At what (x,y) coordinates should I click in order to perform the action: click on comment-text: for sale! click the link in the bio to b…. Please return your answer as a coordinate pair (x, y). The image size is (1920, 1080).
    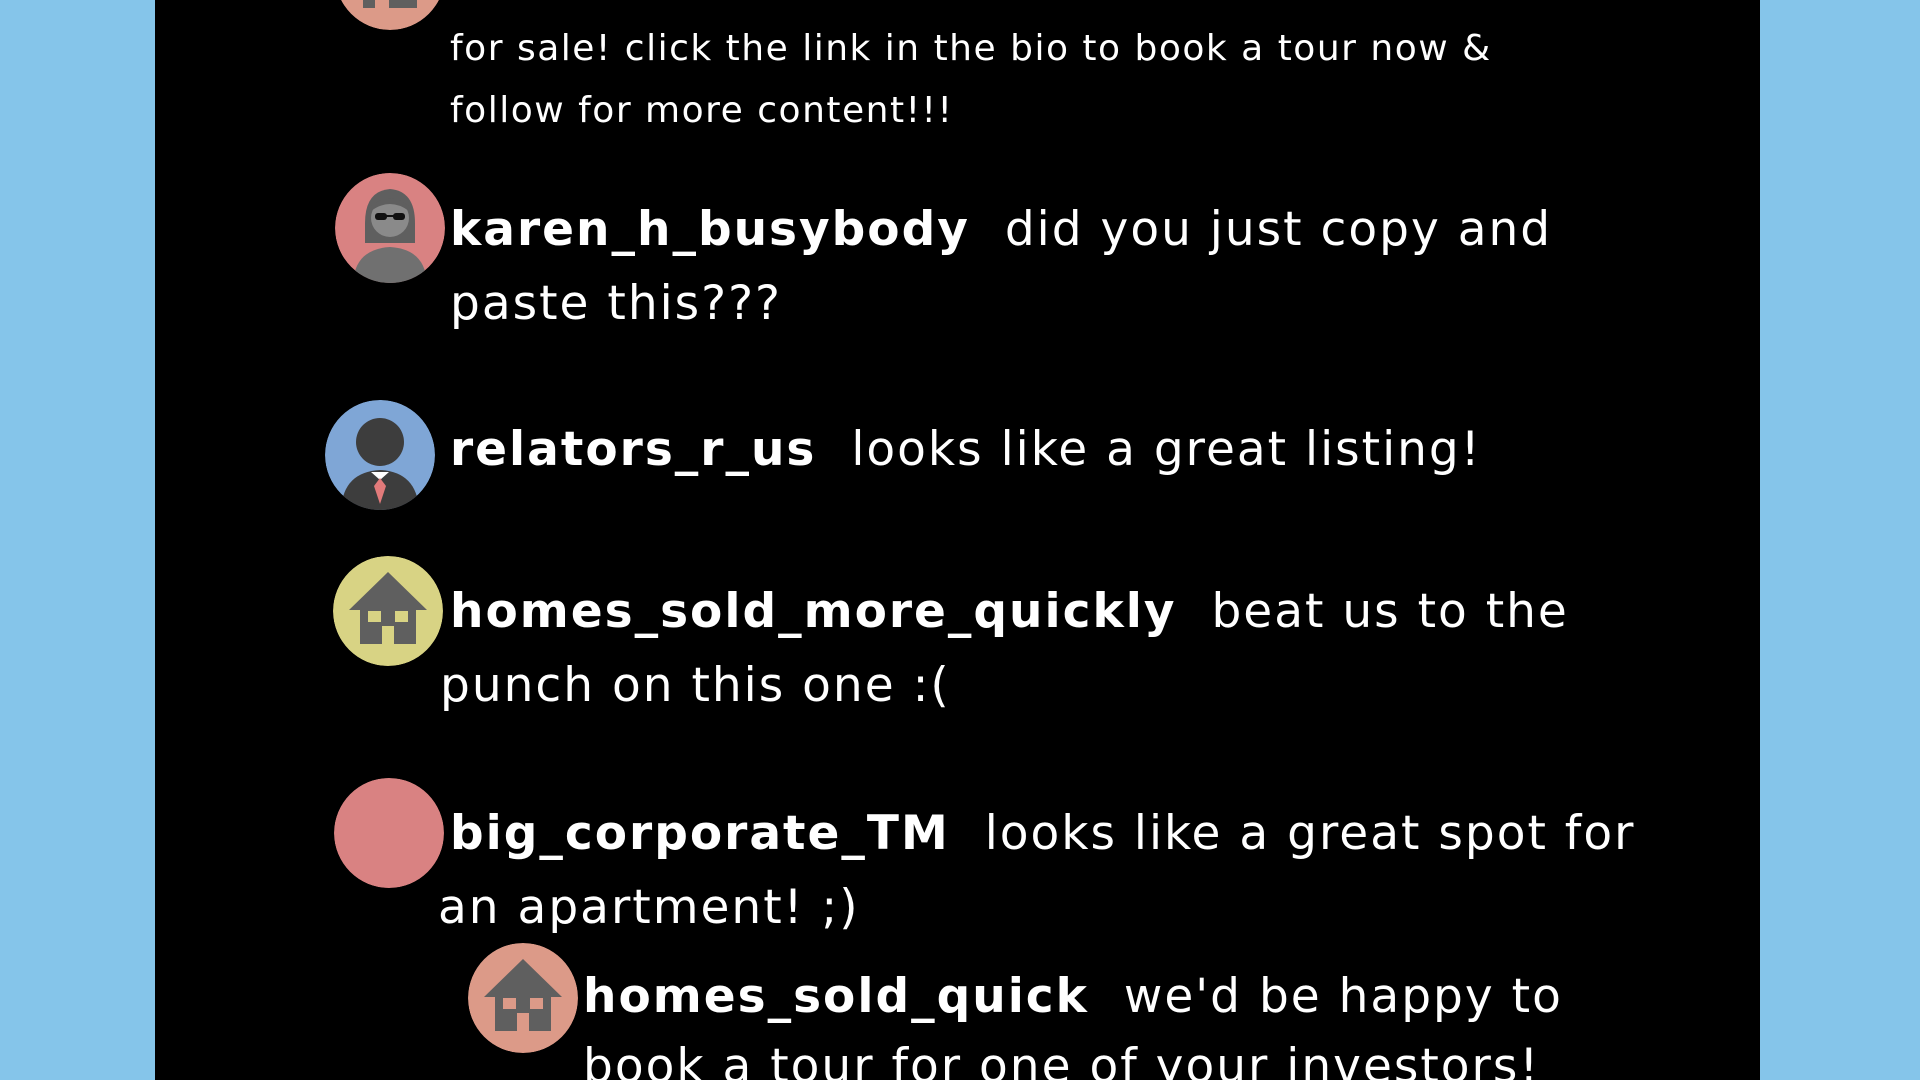
    Looking at the image, I should click on (1050, 80).